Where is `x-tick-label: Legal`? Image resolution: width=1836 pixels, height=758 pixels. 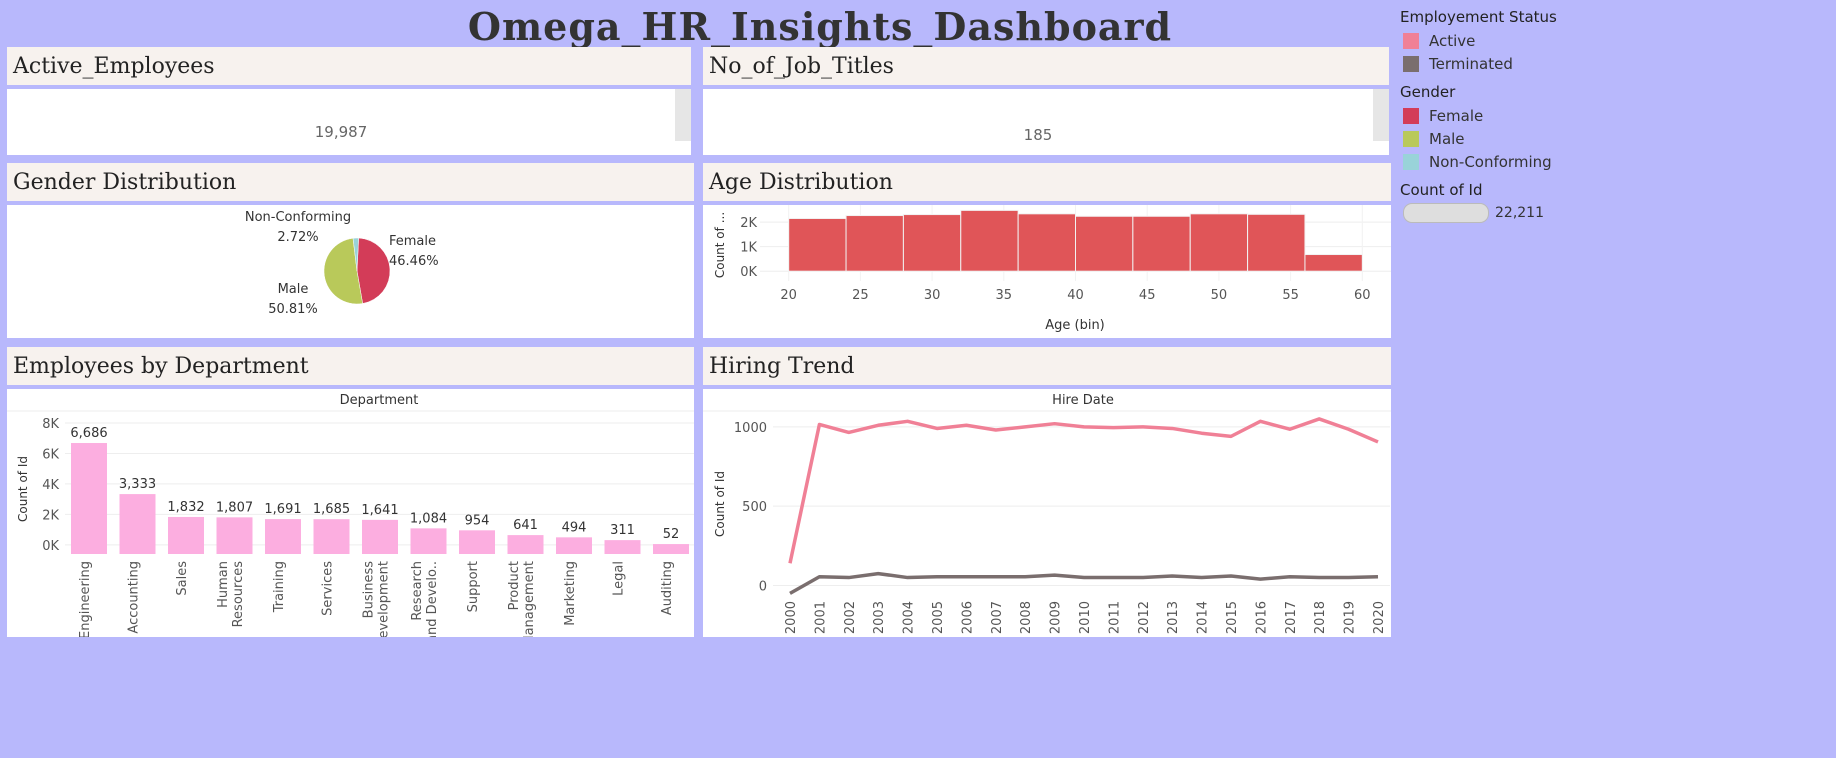
x-tick-label: Legal is located at coordinates (619, 578).